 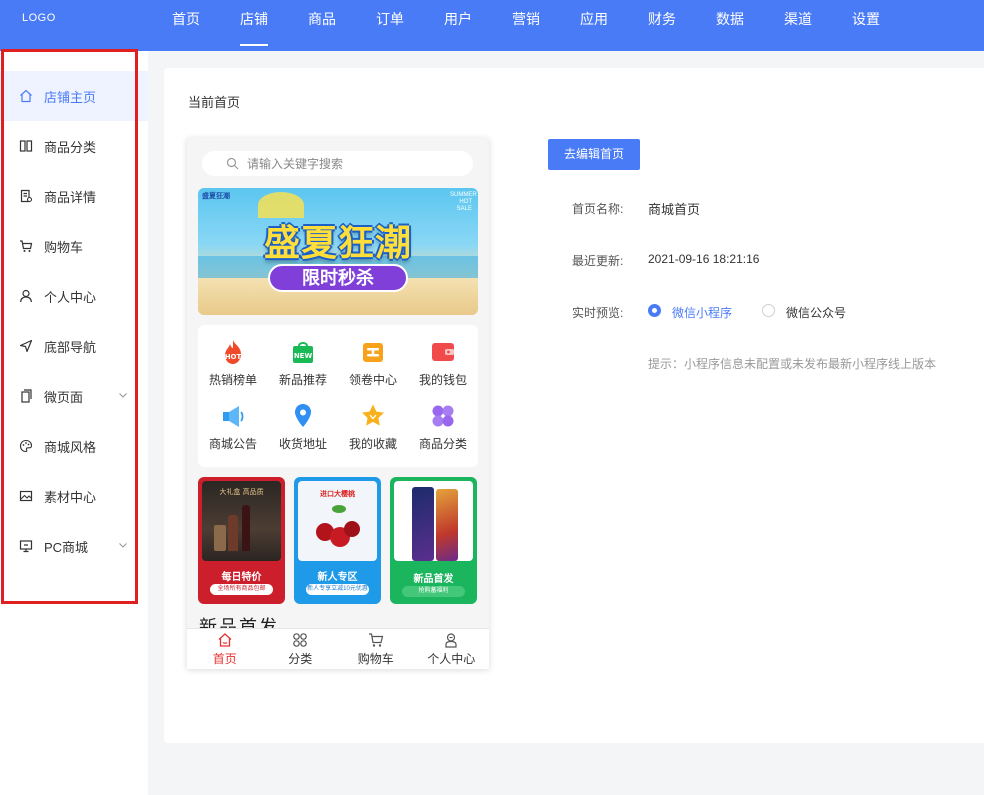 I want to click on sidebar-item-label: 个人中心, so click(x=70, y=297).